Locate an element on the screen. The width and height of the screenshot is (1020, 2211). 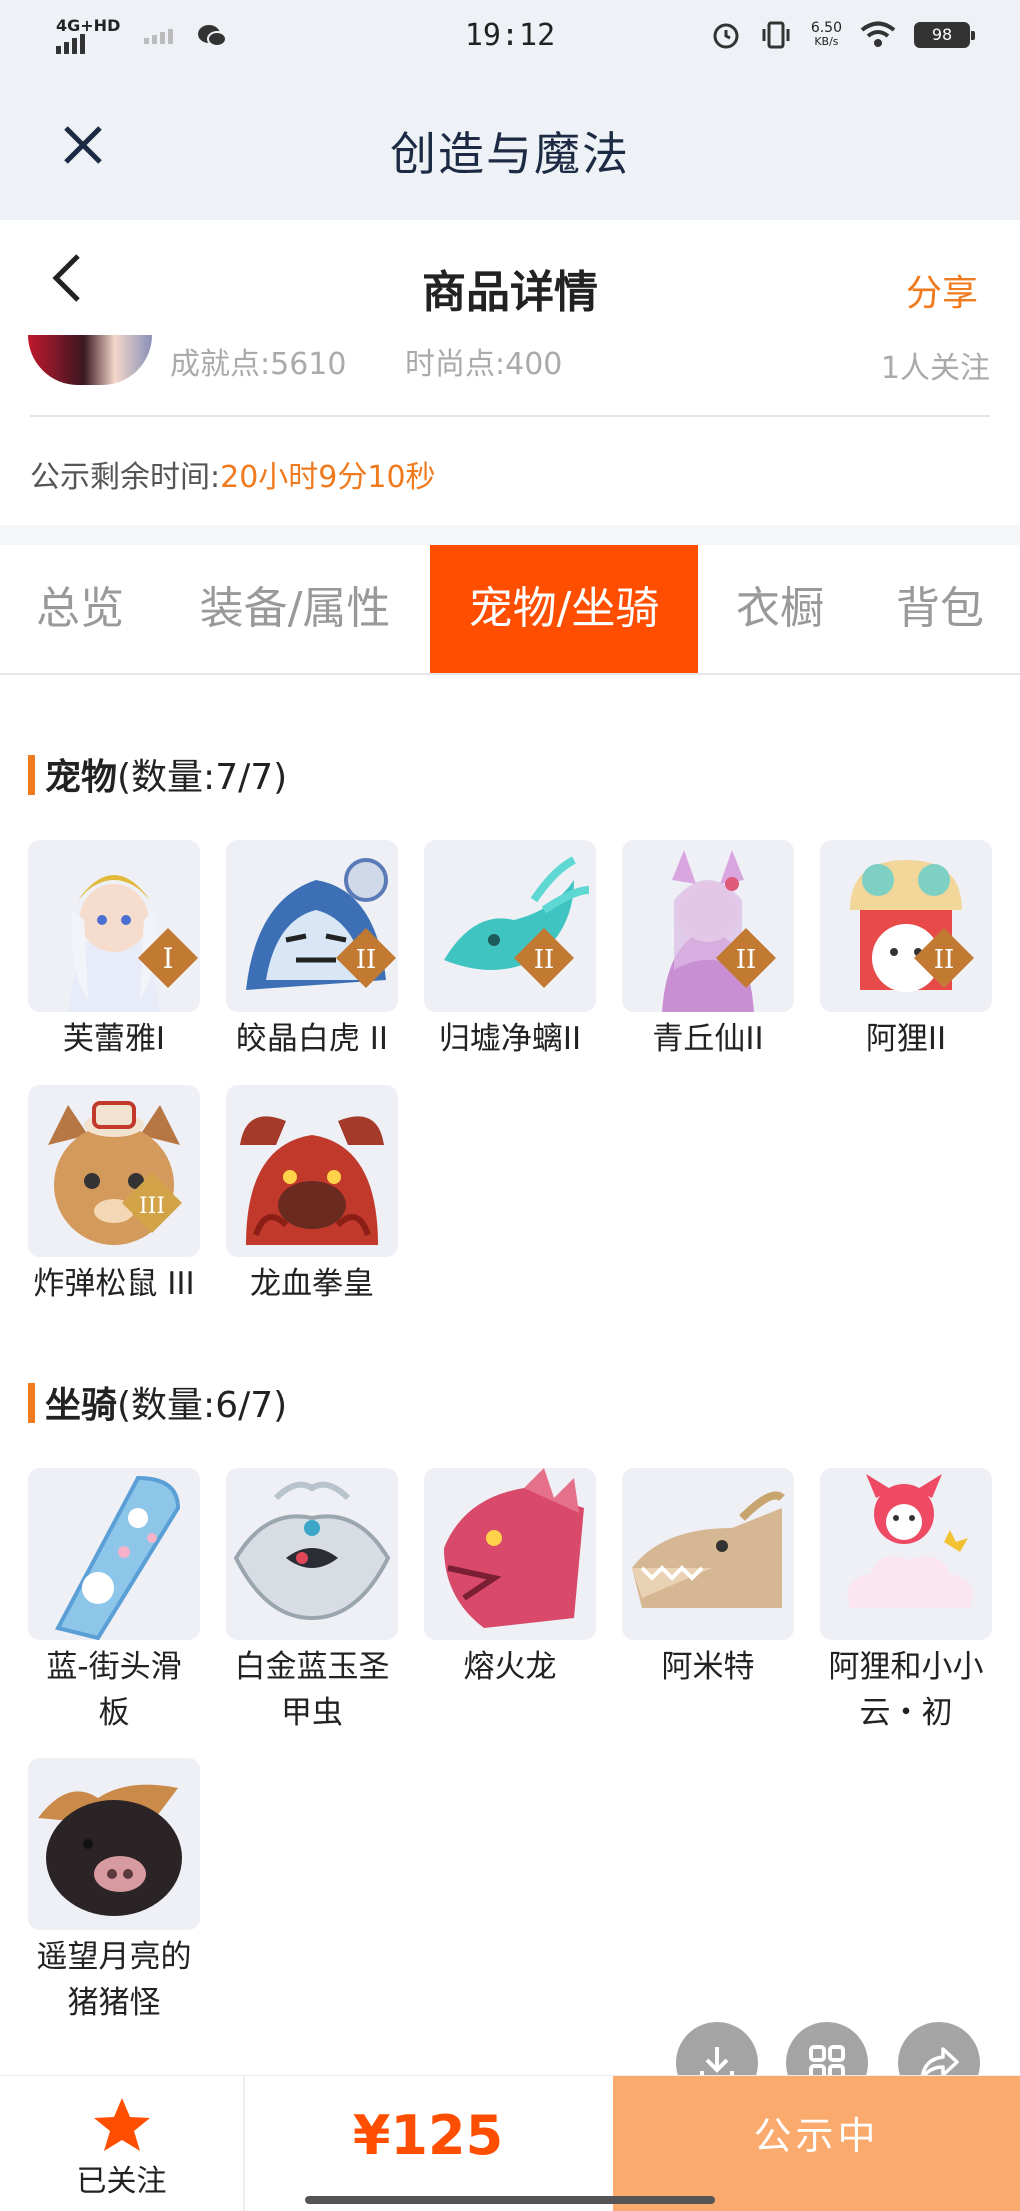
mount-name-line1: 熔火龙 is located at coordinates (510, 1667).